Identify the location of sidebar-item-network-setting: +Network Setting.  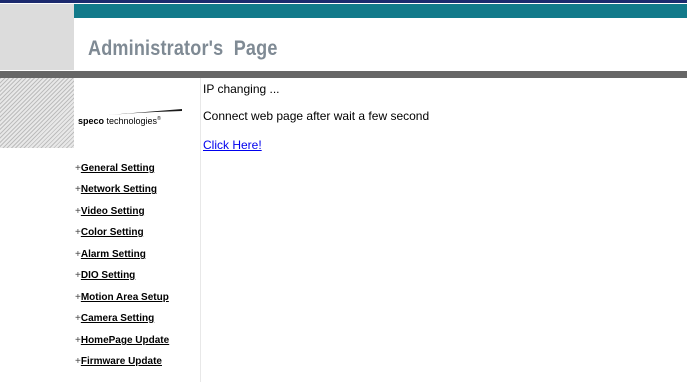
(116, 190).